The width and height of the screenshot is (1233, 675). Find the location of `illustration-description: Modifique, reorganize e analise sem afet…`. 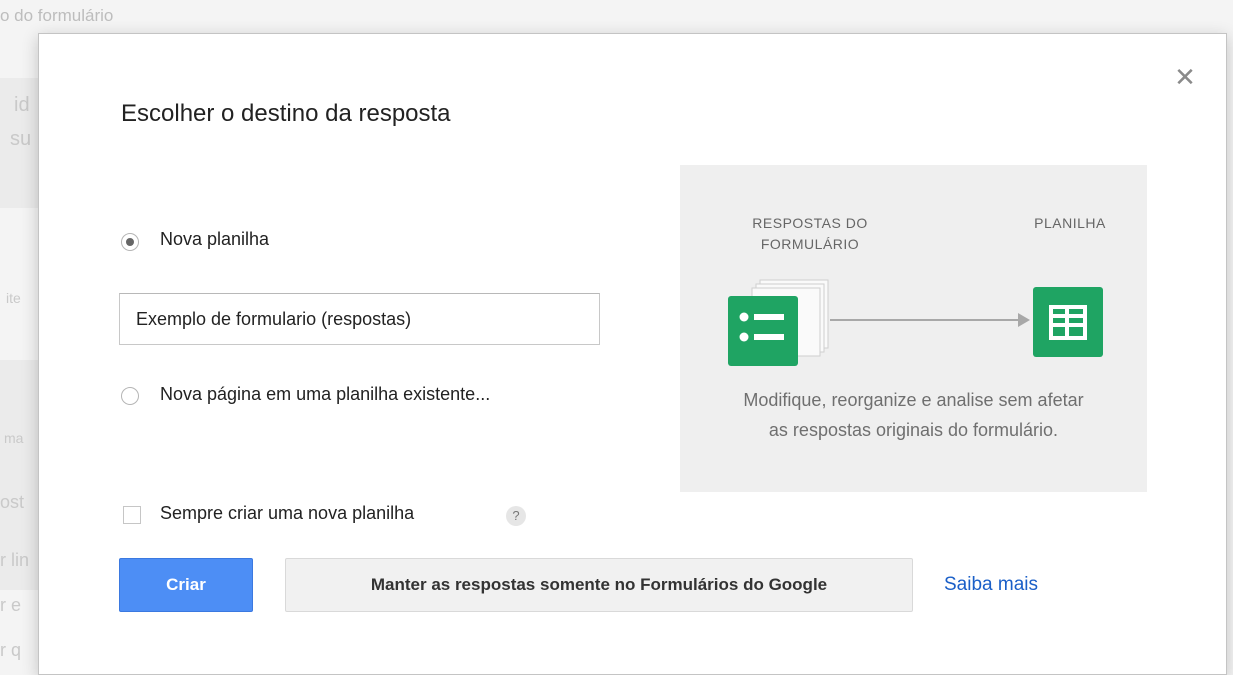

illustration-description: Modifique, reorganize e analise sem afet… is located at coordinates (913, 415).